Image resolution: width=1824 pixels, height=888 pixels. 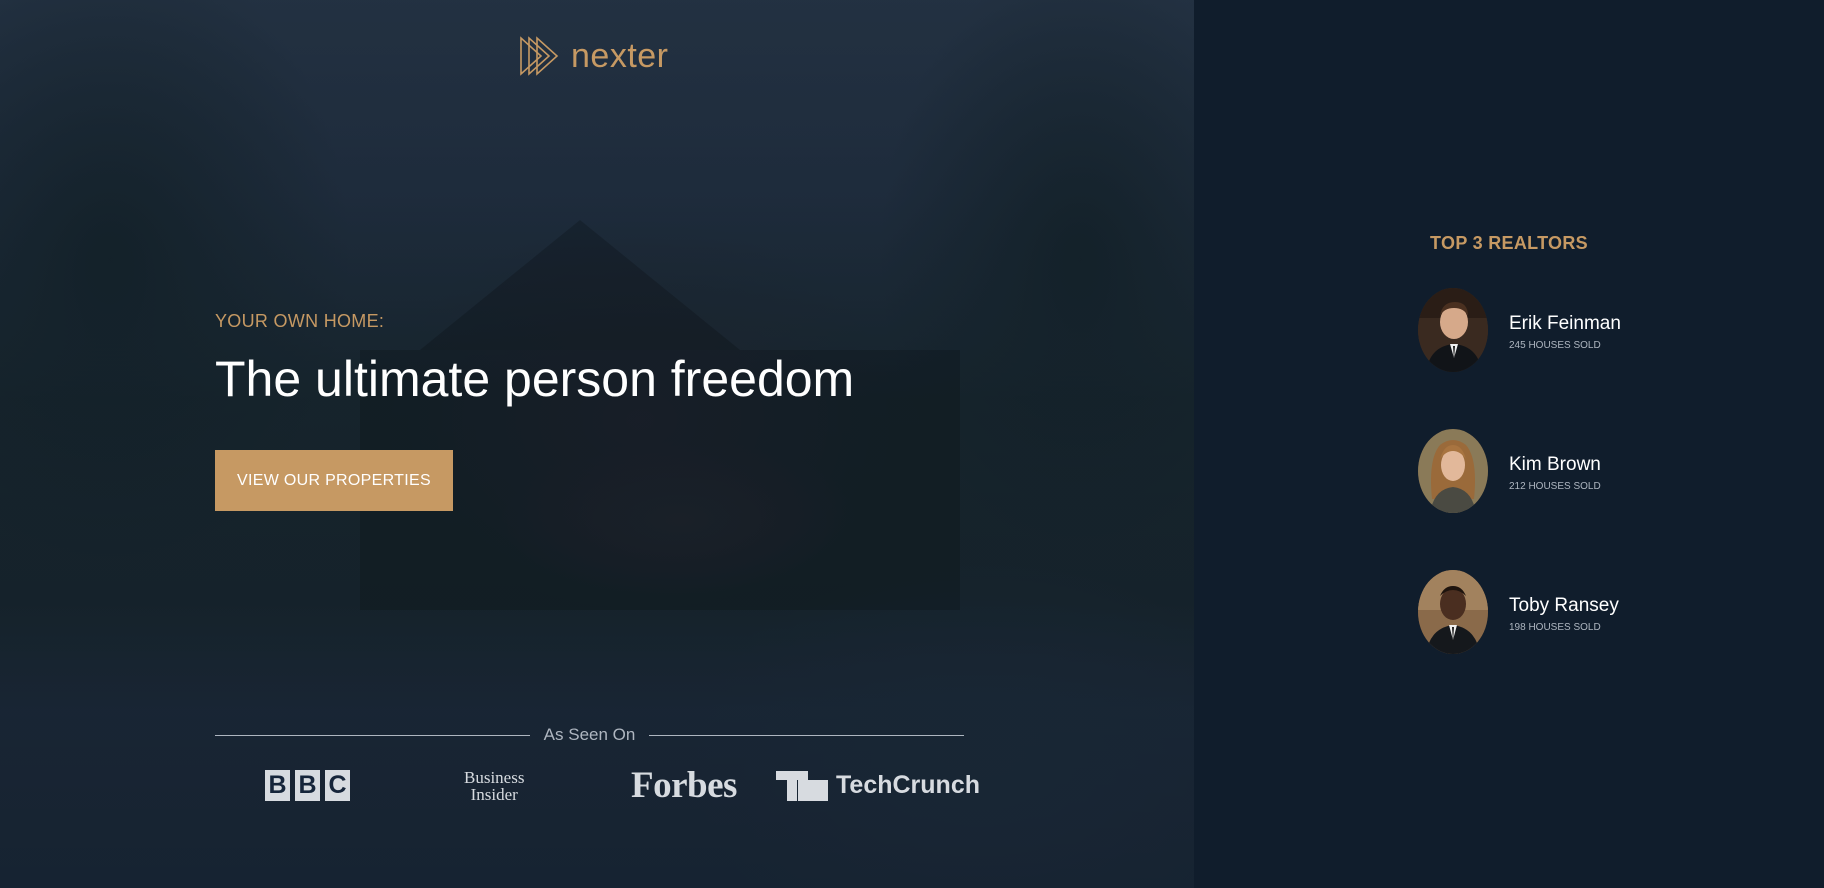 I want to click on realtor-name: Kim Brown, so click(x=1555, y=464).